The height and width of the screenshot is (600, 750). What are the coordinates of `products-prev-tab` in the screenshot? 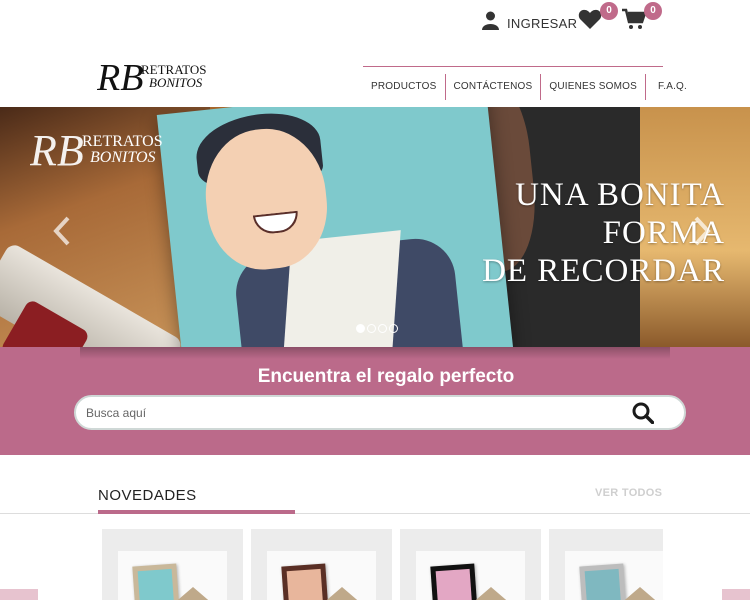 It's located at (19, 594).